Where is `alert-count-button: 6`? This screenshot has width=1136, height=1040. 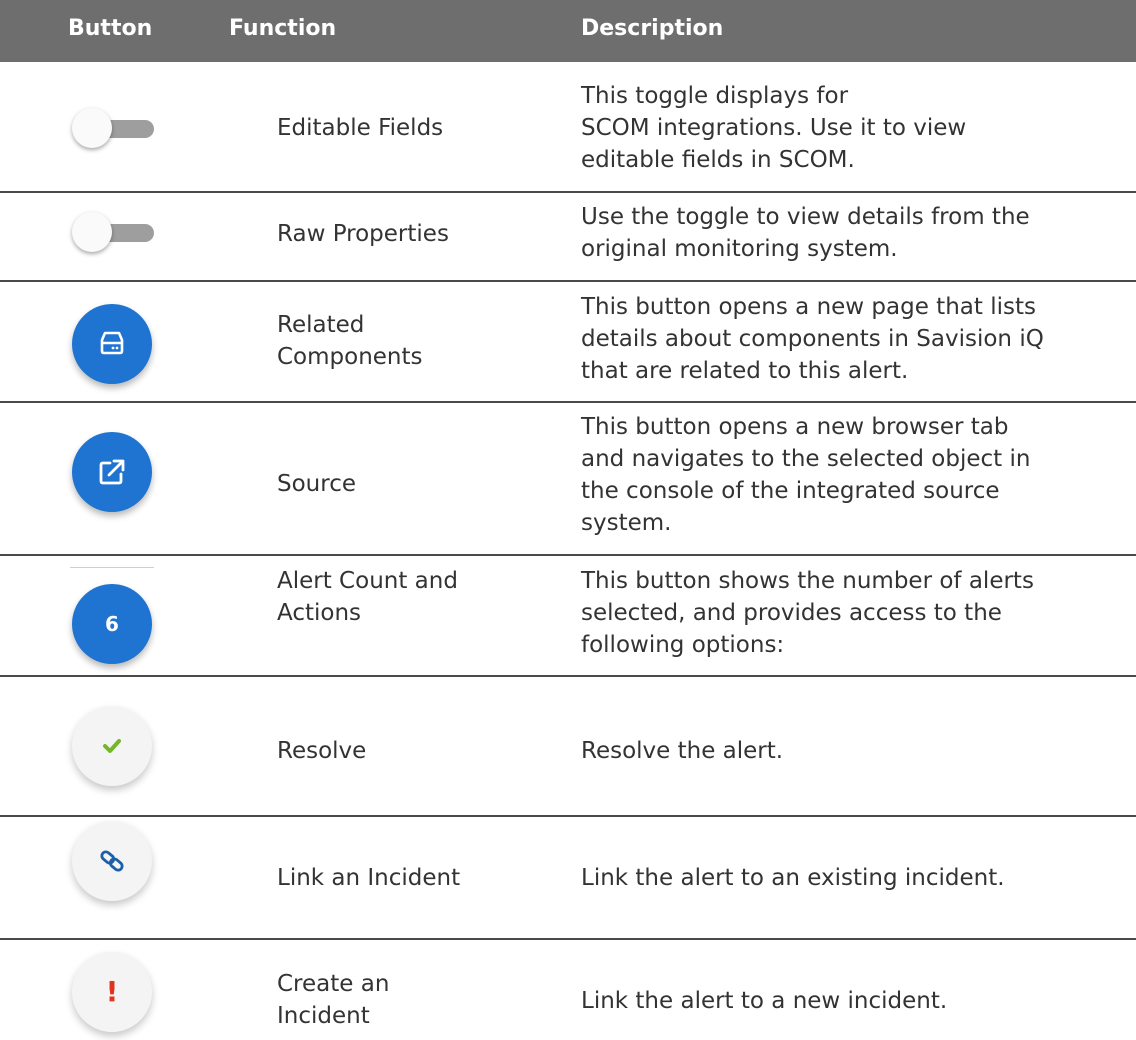 alert-count-button: 6 is located at coordinates (112, 624).